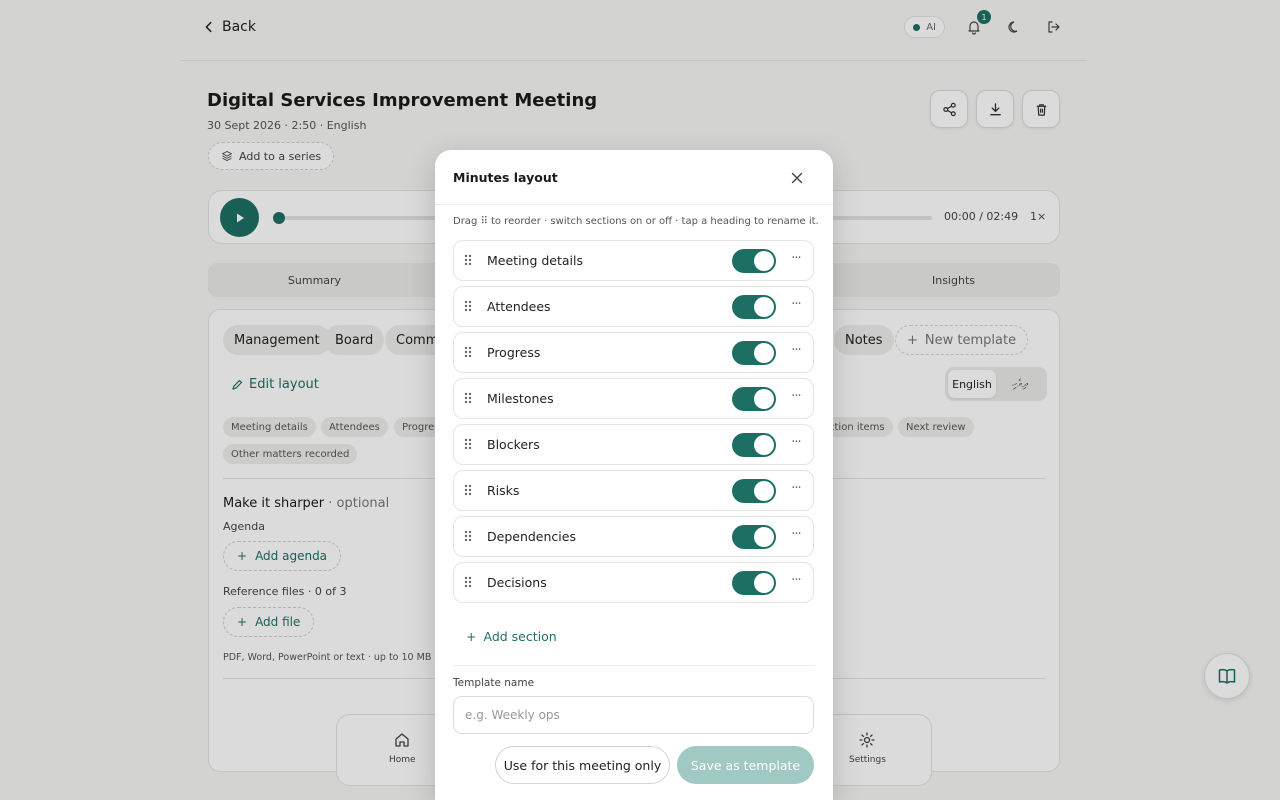 This screenshot has height=800, width=1280. I want to click on section-row: Risks ···, so click(633, 490).